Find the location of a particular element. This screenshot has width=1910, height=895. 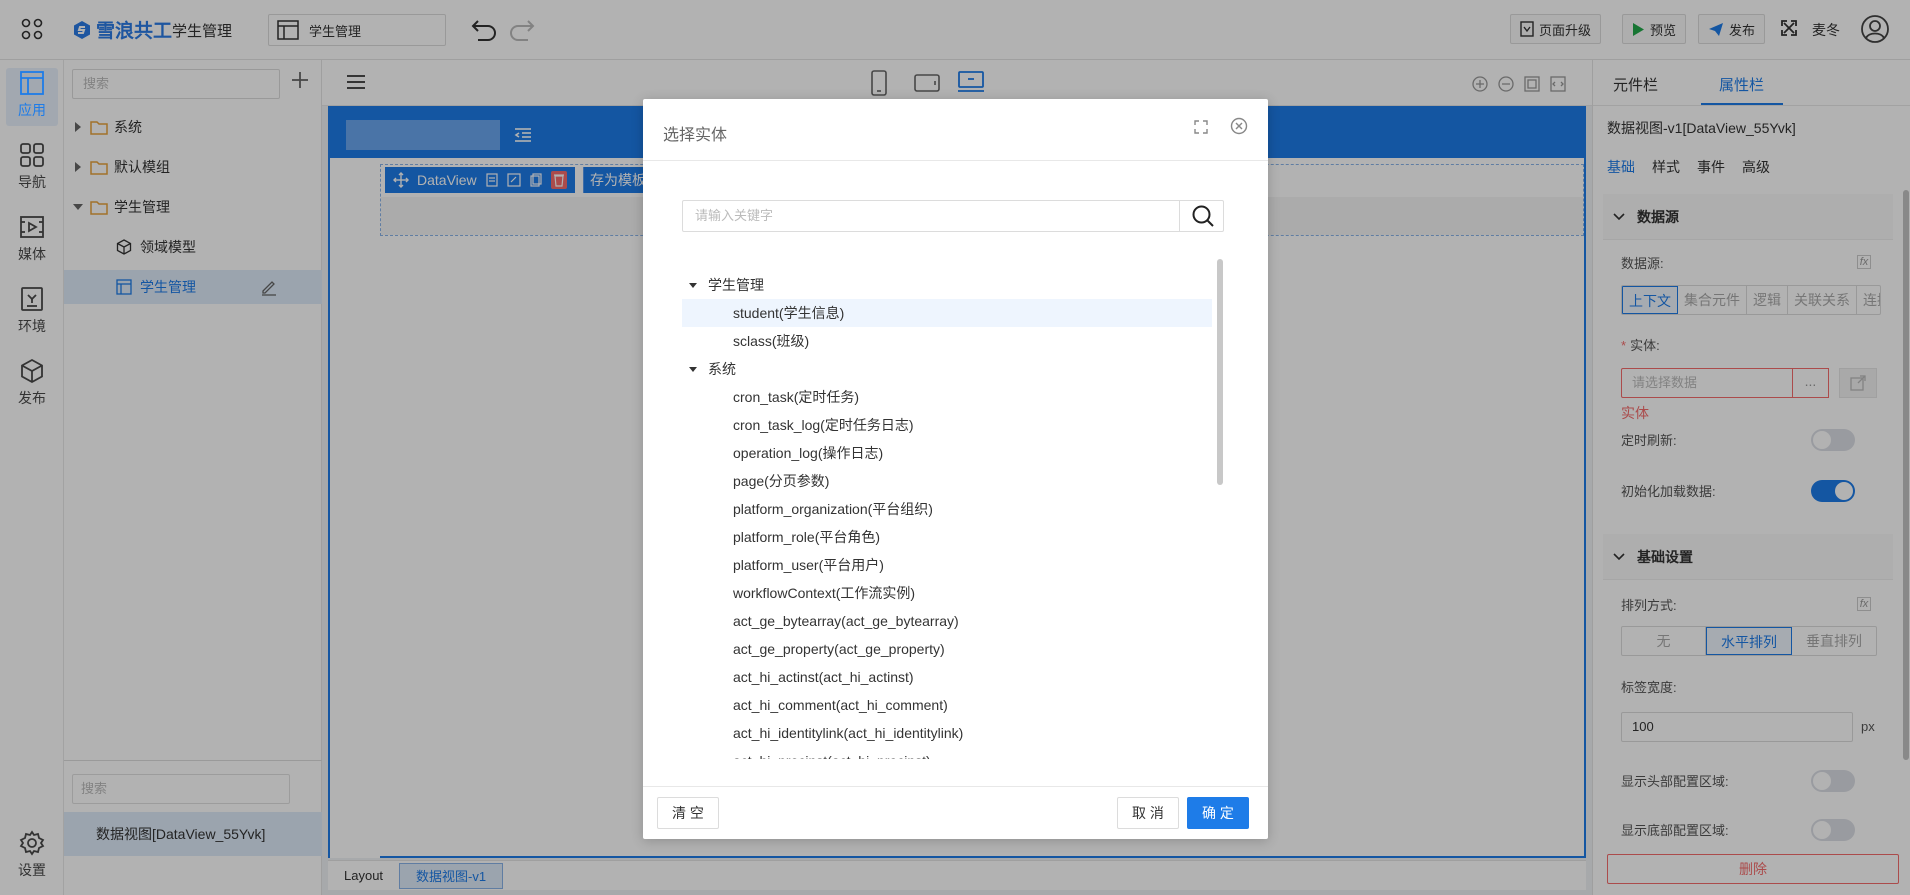

nav-item-label: 环境 is located at coordinates (32, 326).